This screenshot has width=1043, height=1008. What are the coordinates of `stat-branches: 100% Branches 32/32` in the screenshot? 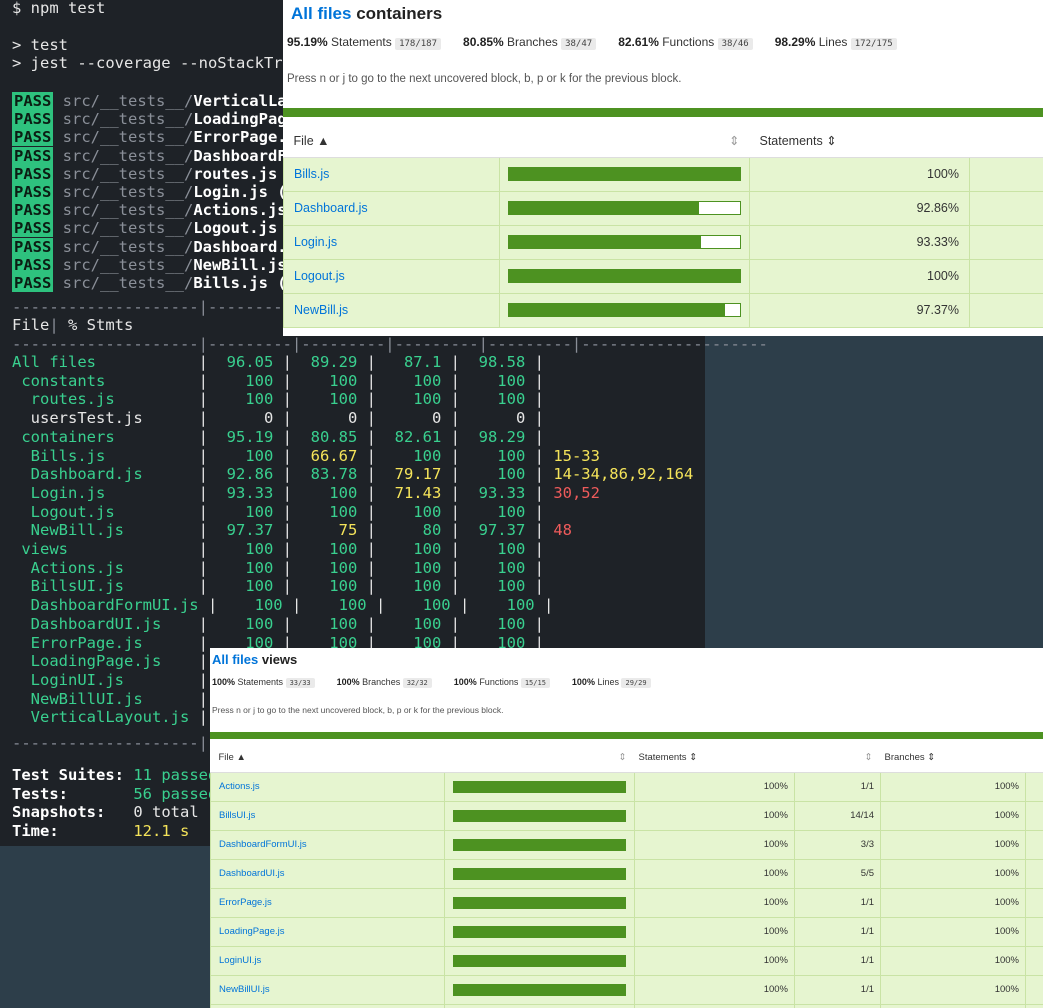 It's located at (384, 682).